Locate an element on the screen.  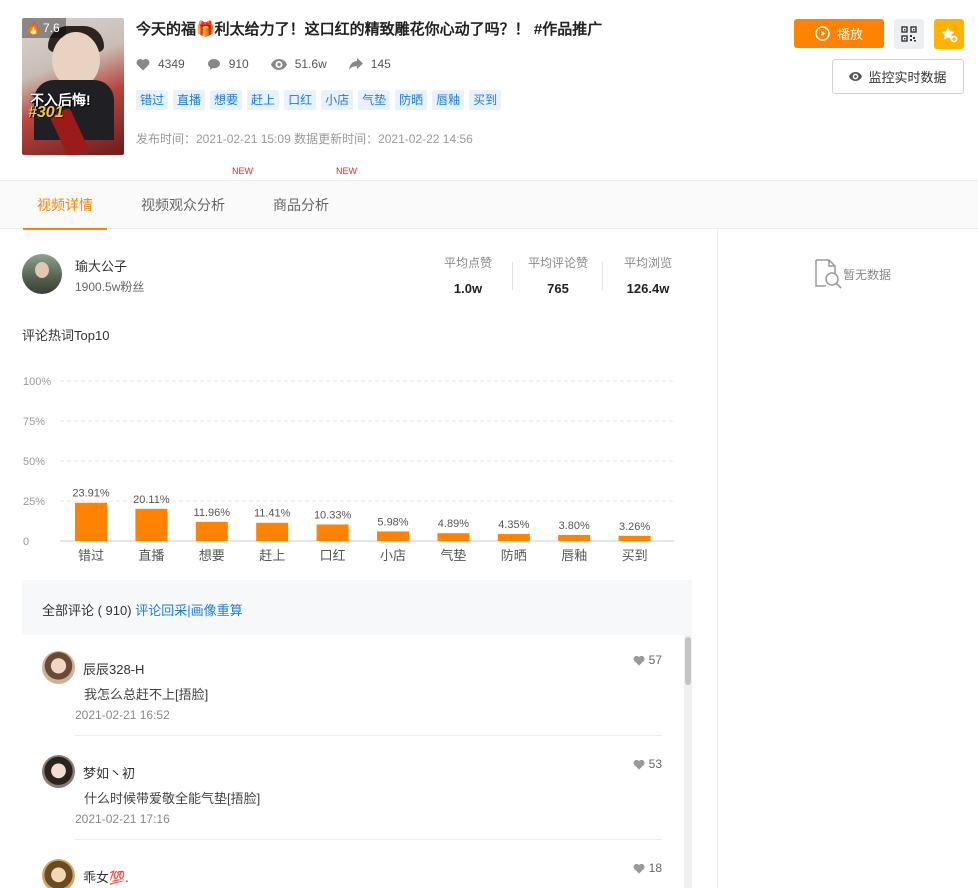
comment-text: 什么时候带爱敬全能气垫[捂脸] is located at coordinates (172, 798).